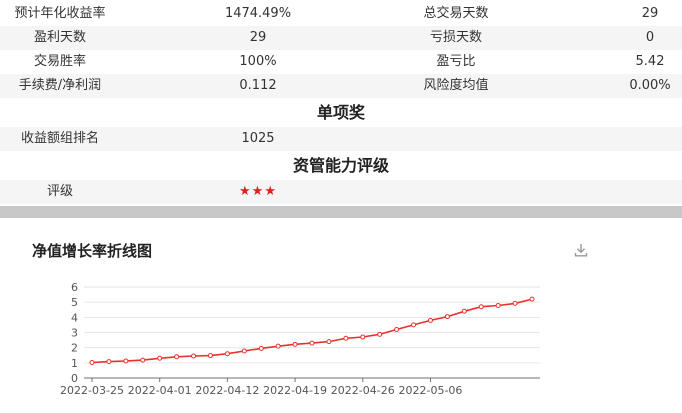 The width and height of the screenshot is (682, 413). Describe the element at coordinates (59, 61) in the screenshot. I see `stat-label: 交易胜率` at that location.